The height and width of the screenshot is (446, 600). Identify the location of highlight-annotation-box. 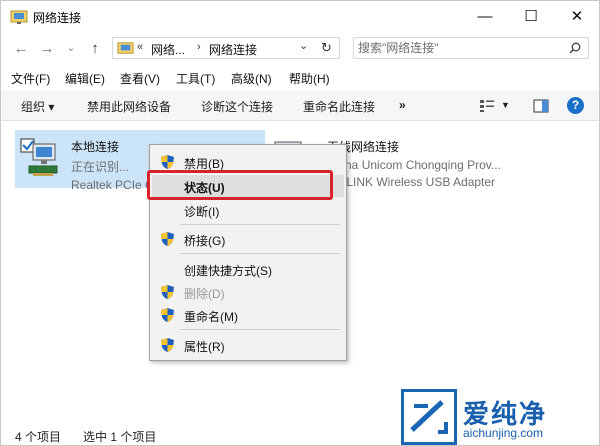
(240, 185).